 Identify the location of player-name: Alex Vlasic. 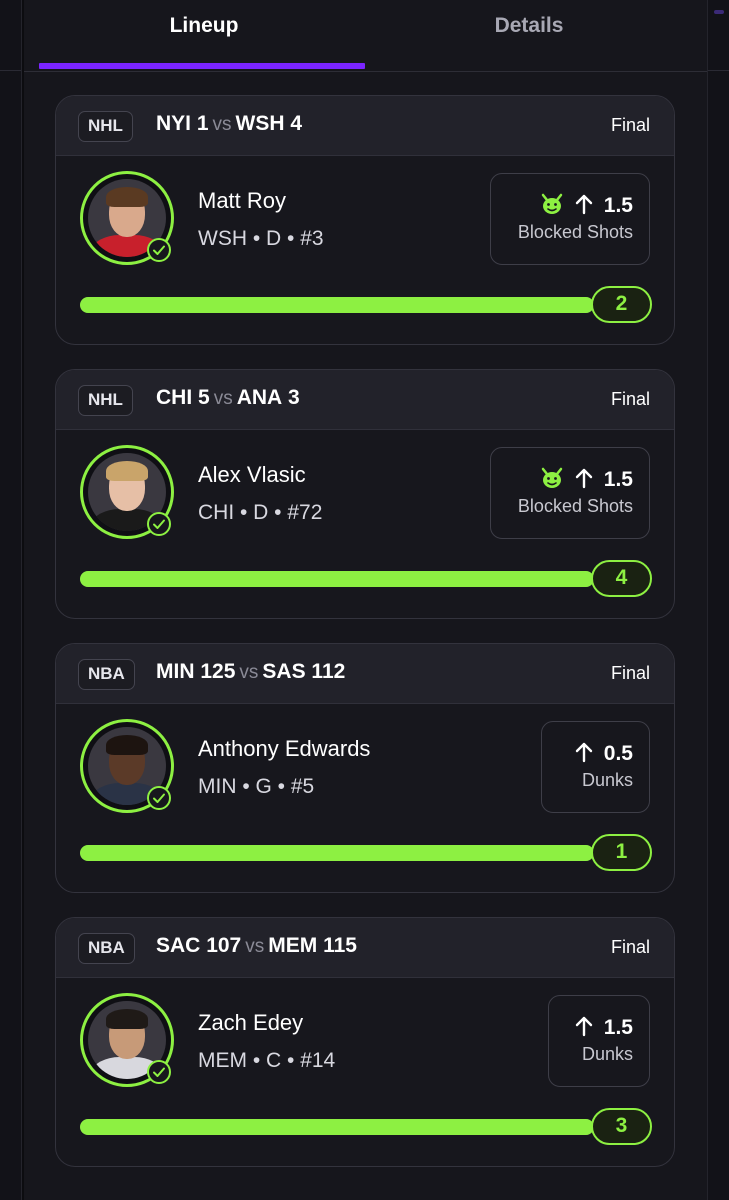
(252, 474).